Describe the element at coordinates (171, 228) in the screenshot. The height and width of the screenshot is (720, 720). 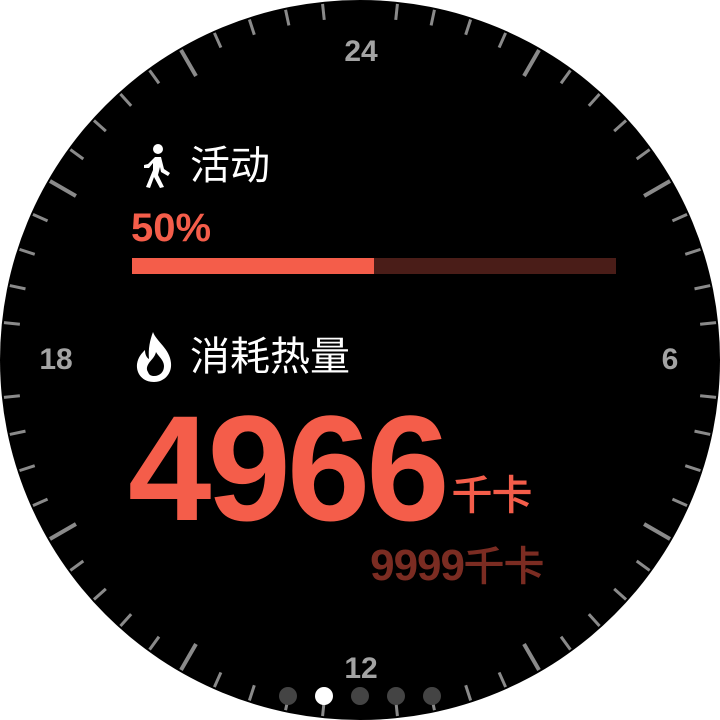
I see `activity-percent: 50%` at that location.